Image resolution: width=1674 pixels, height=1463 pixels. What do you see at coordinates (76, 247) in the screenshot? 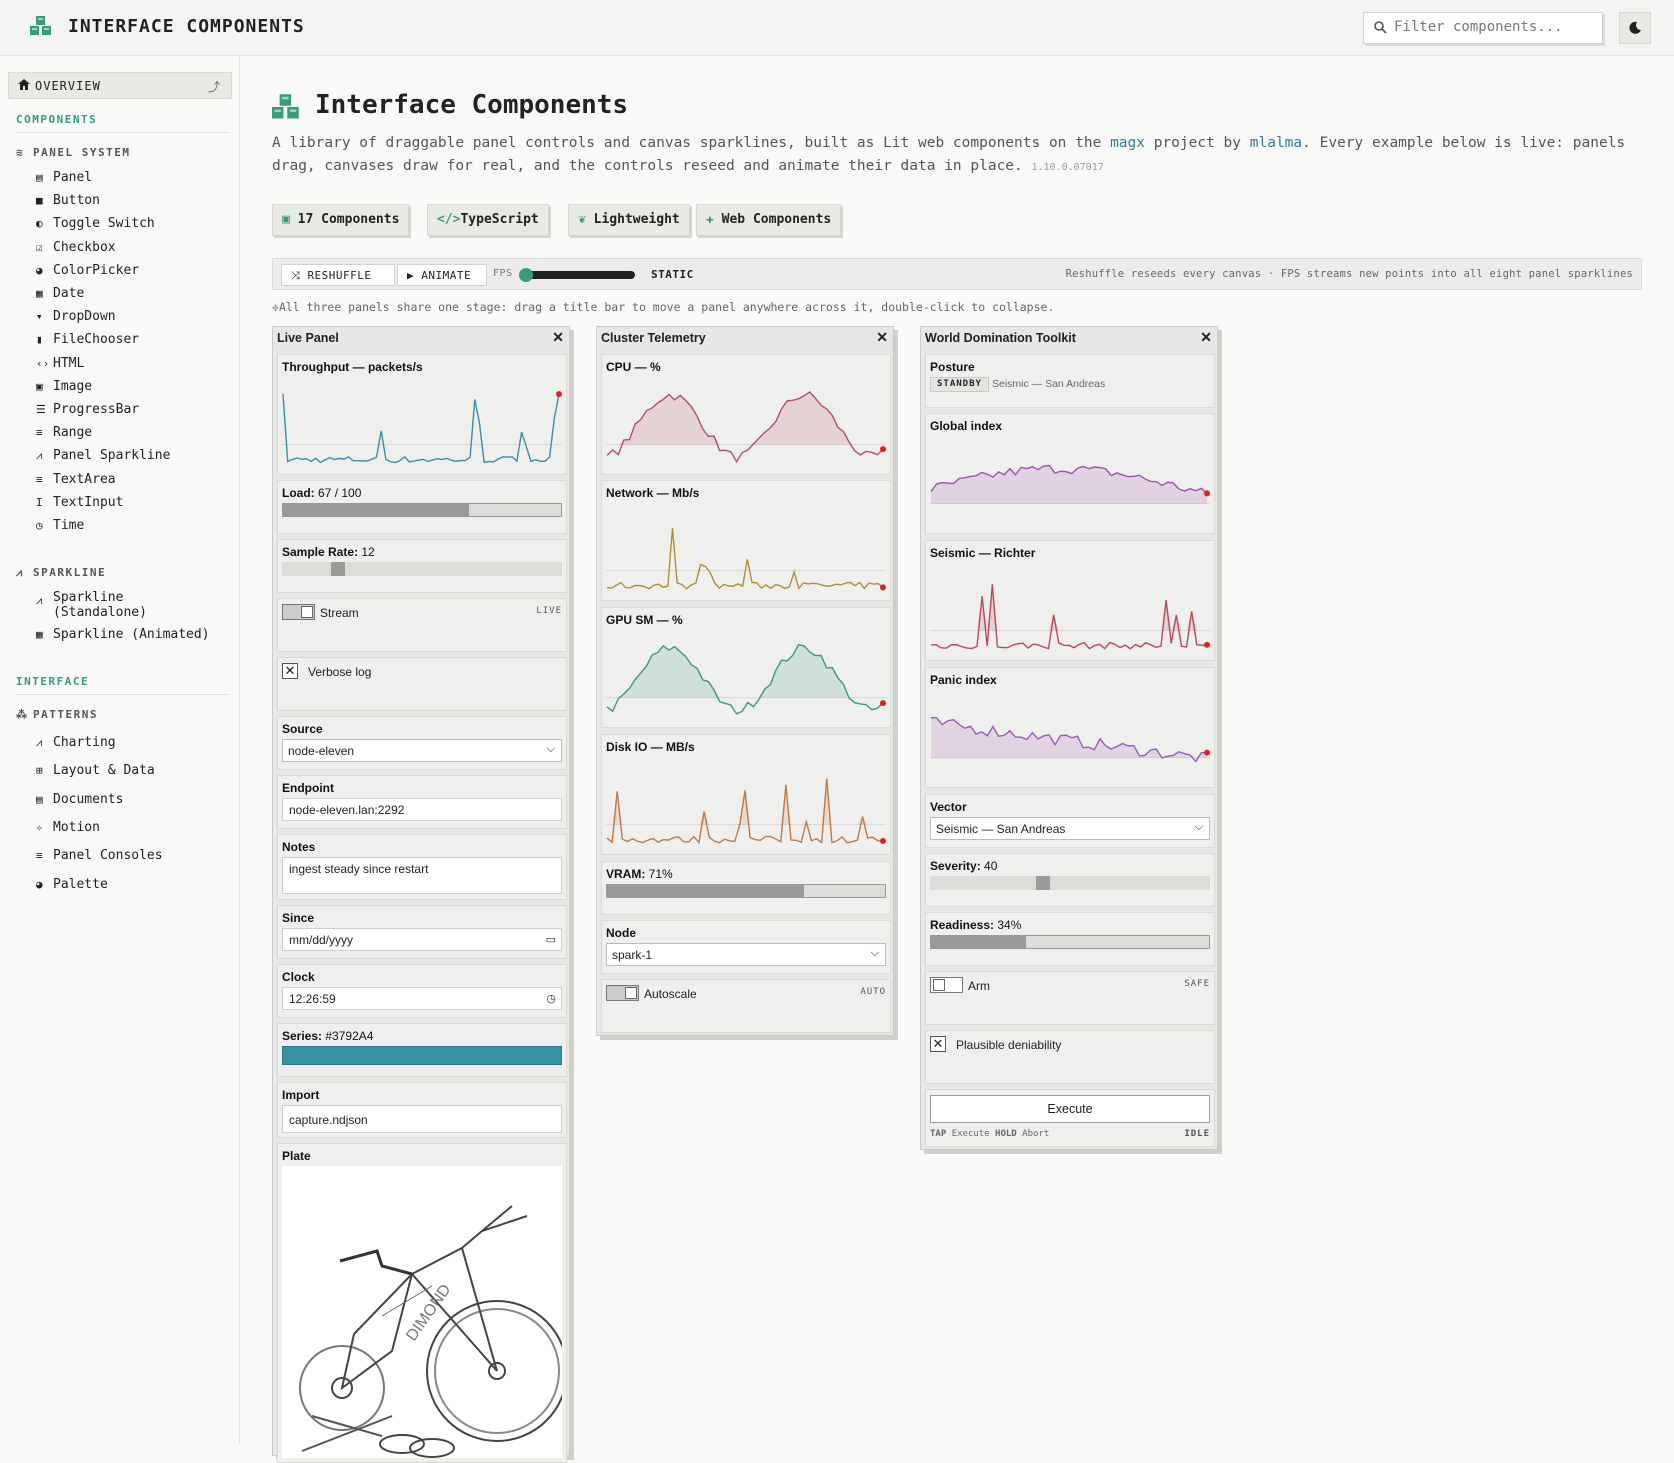
I see `sidebar-item-checkbox: ☑ Checkbox` at bounding box center [76, 247].